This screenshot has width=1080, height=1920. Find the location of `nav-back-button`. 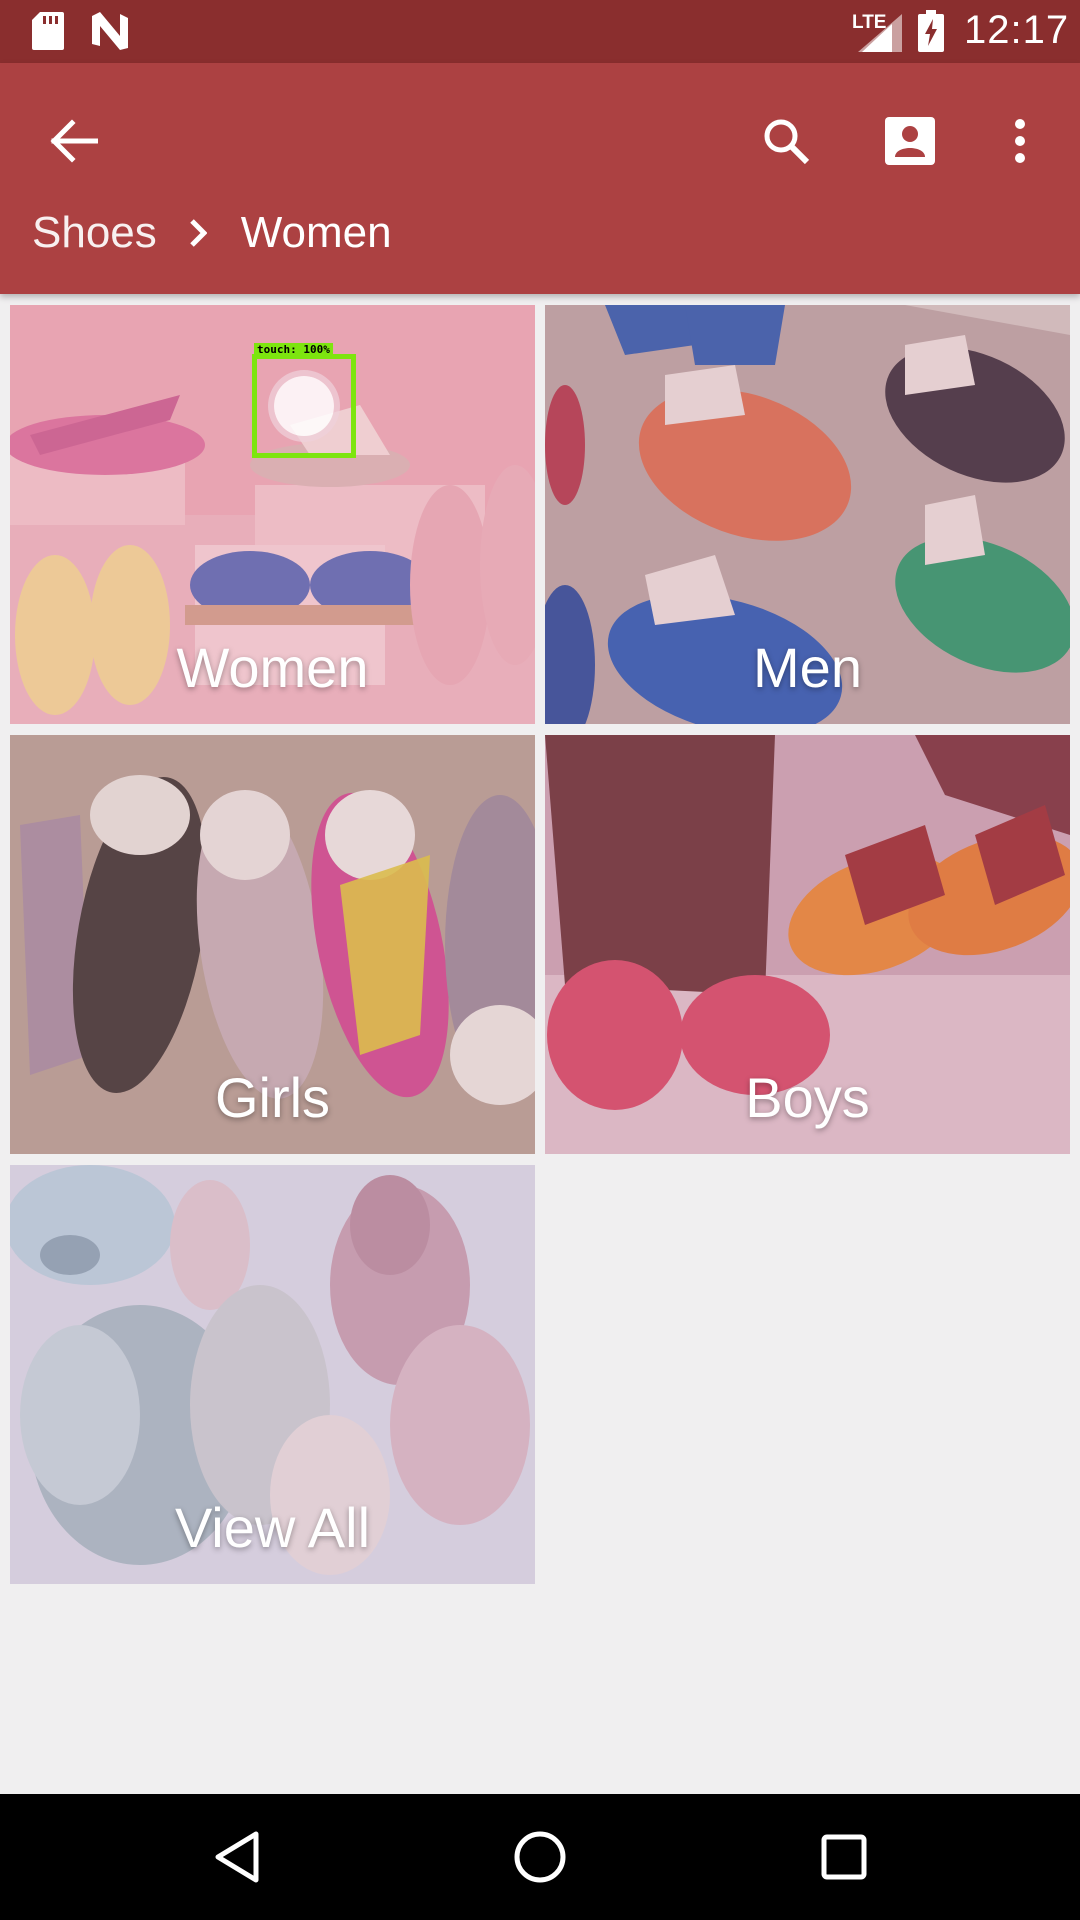

nav-back-button is located at coordinates (236, 1857).